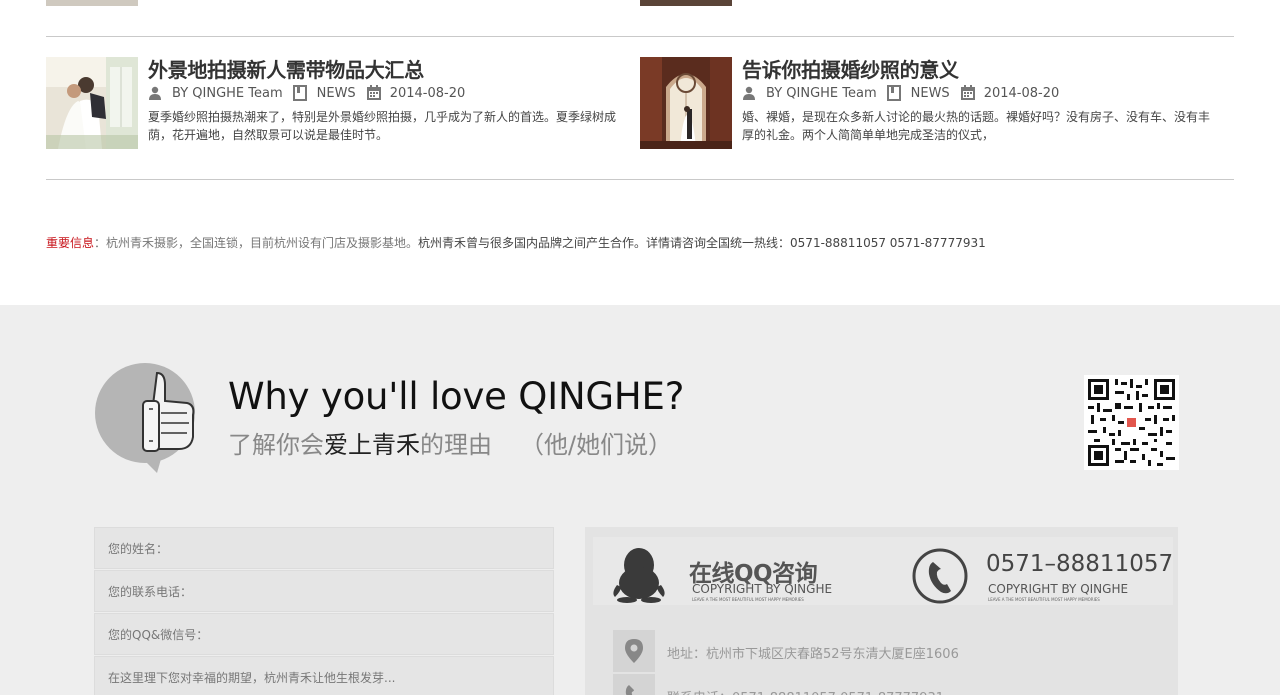 This screenshot has width=1280, height=695. I want to click on phone-field: 您的联系电话：, so click(324, 591).